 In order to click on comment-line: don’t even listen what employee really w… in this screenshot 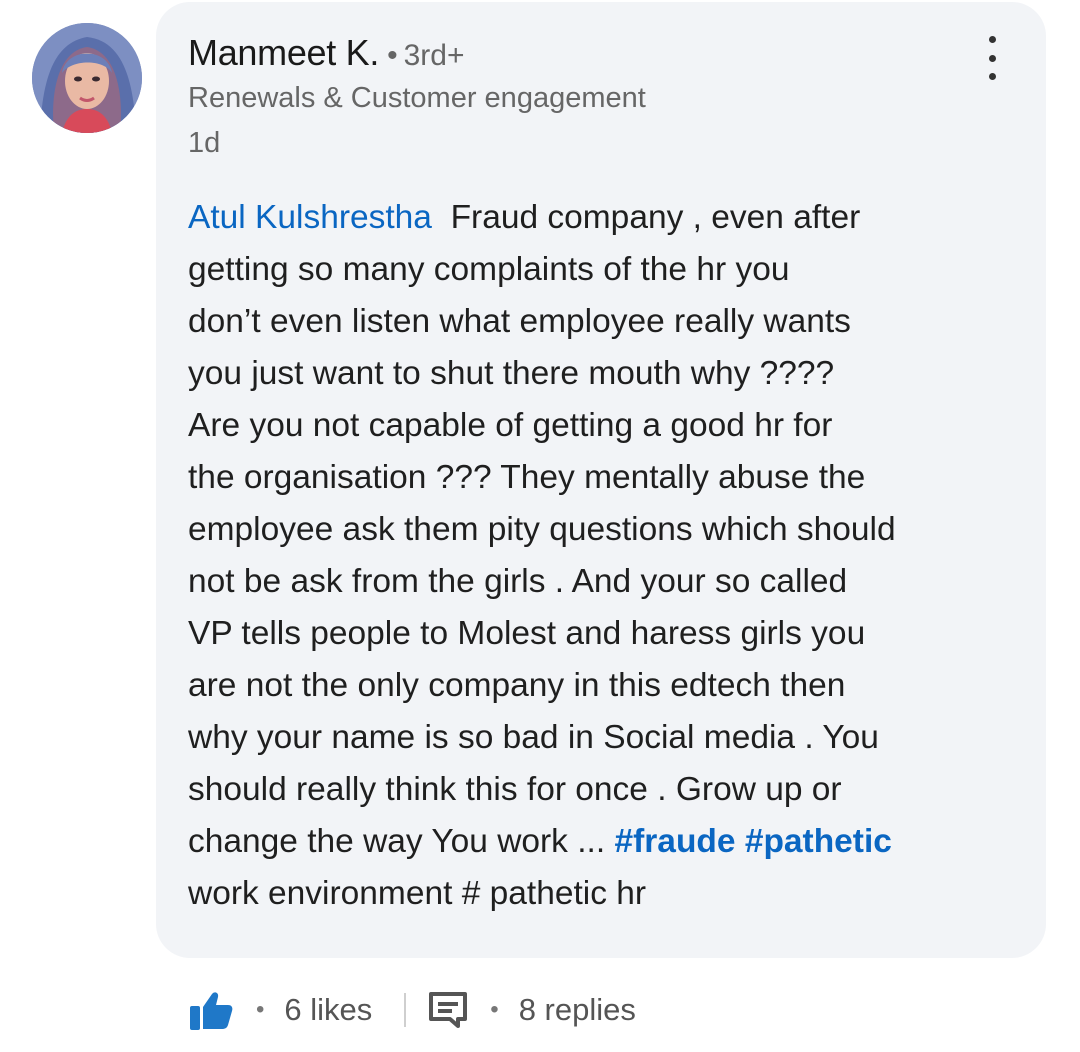, I will do `click(519, 321)`.